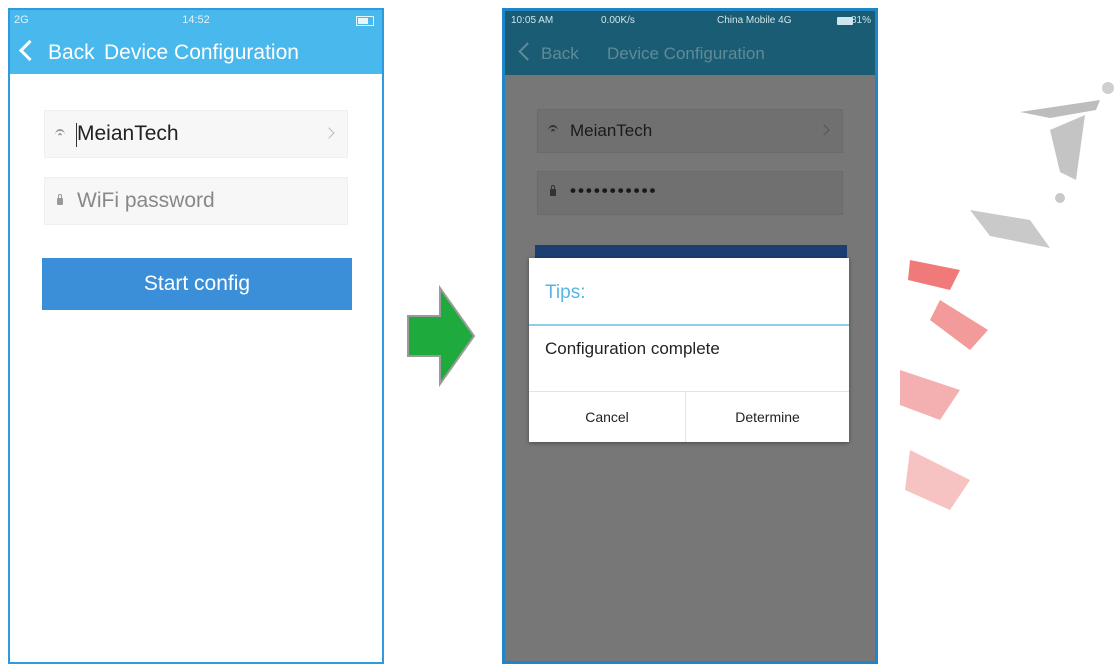  Describe the element at coordinates (532, 20) in the screenshot. I see `status-time: 10:05 AM` at that location.